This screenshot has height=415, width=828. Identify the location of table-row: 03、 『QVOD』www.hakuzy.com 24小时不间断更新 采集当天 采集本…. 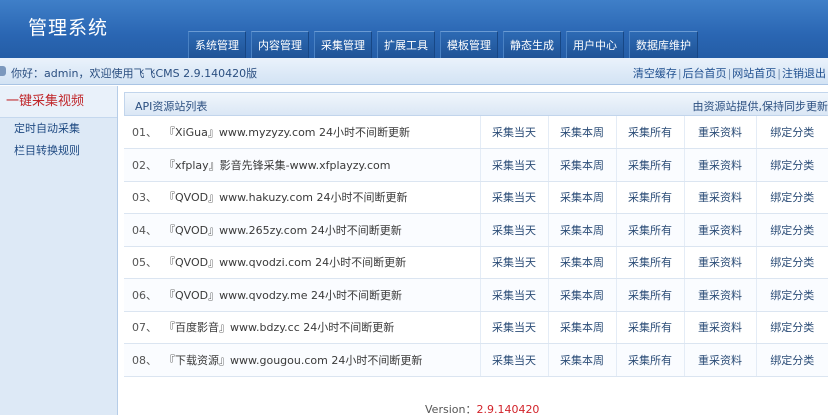
(476, 197).